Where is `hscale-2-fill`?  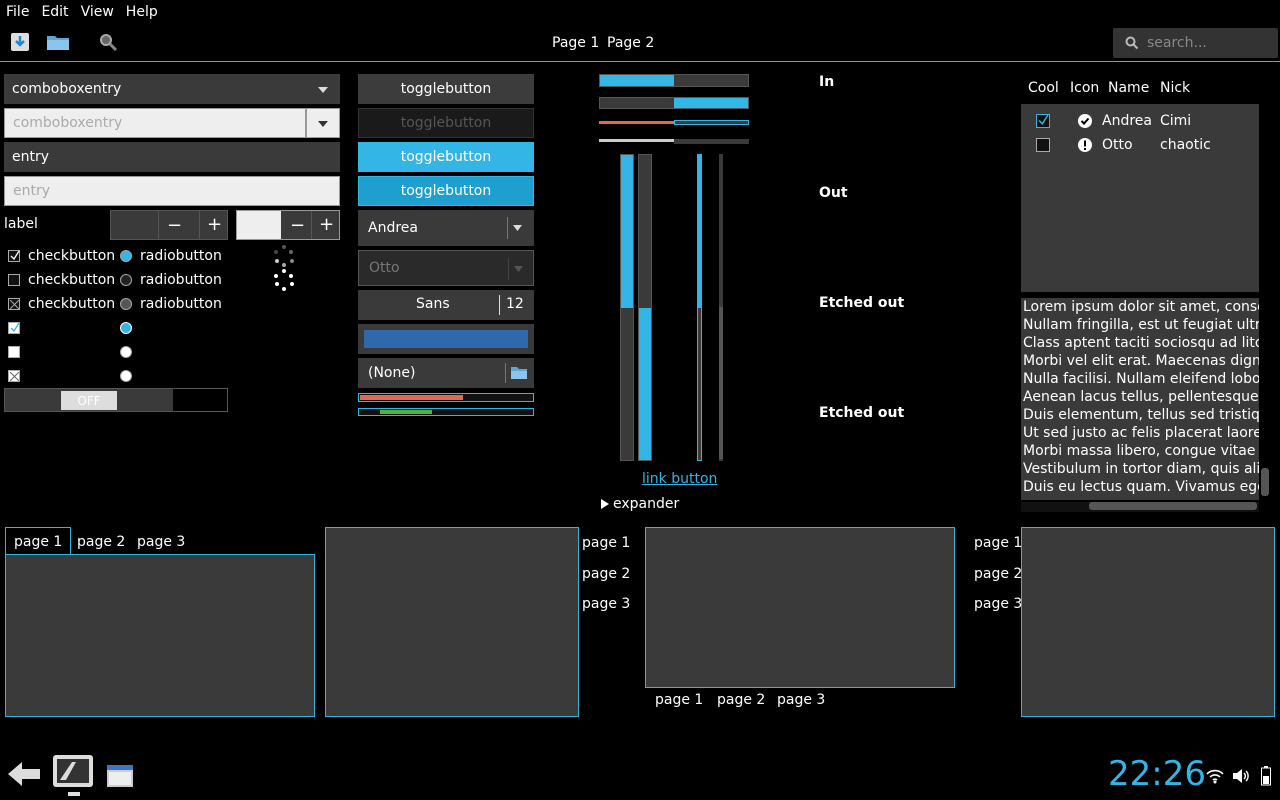
hscale-2-fill is located at coordinates (711, 103).